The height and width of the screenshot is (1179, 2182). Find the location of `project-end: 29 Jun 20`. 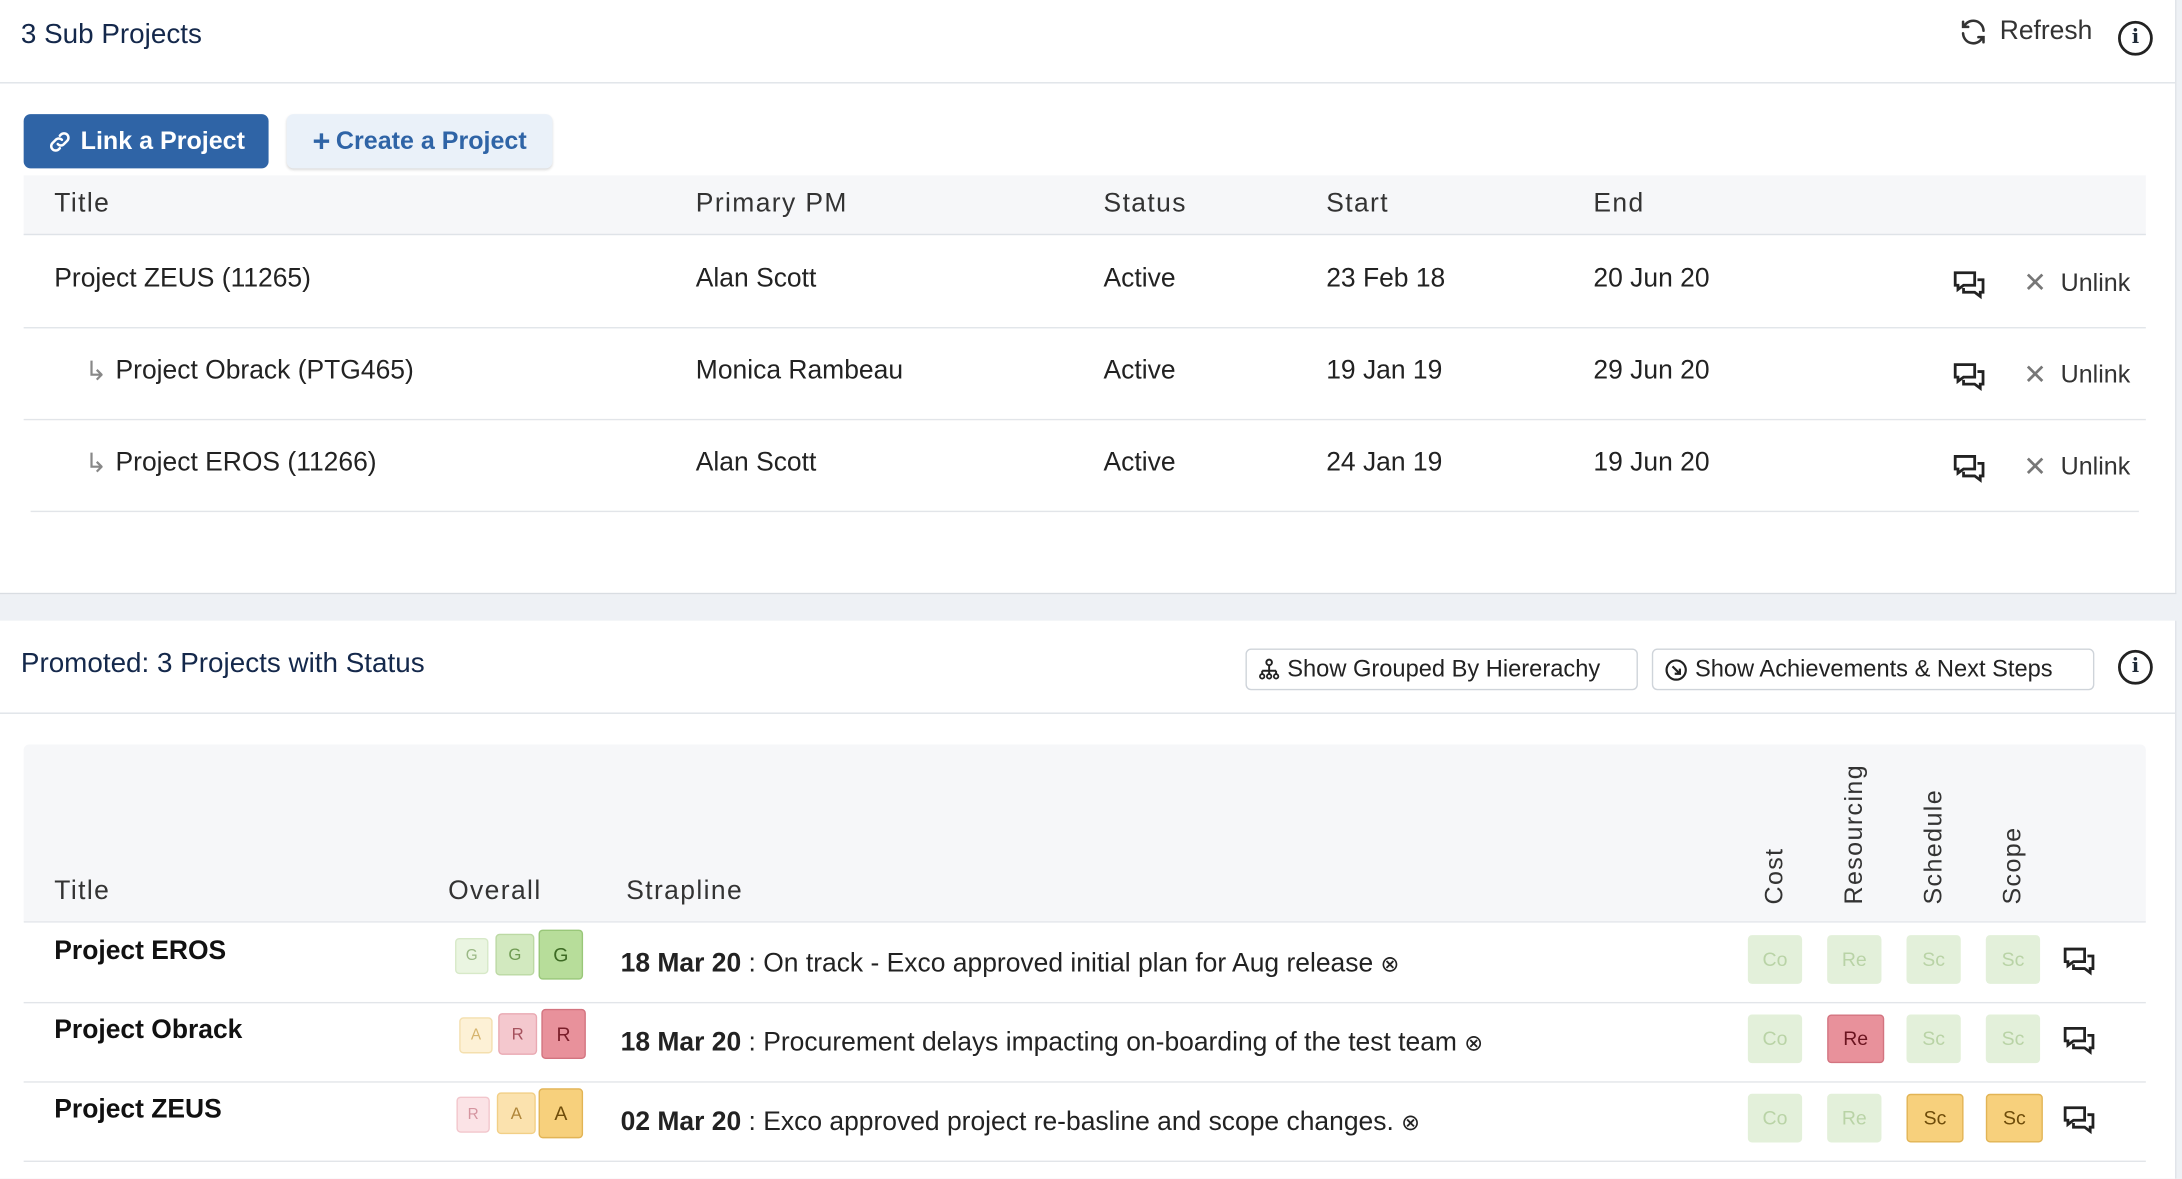

project-end: 29 Jun 20 is located at coordinates (1651, 371).